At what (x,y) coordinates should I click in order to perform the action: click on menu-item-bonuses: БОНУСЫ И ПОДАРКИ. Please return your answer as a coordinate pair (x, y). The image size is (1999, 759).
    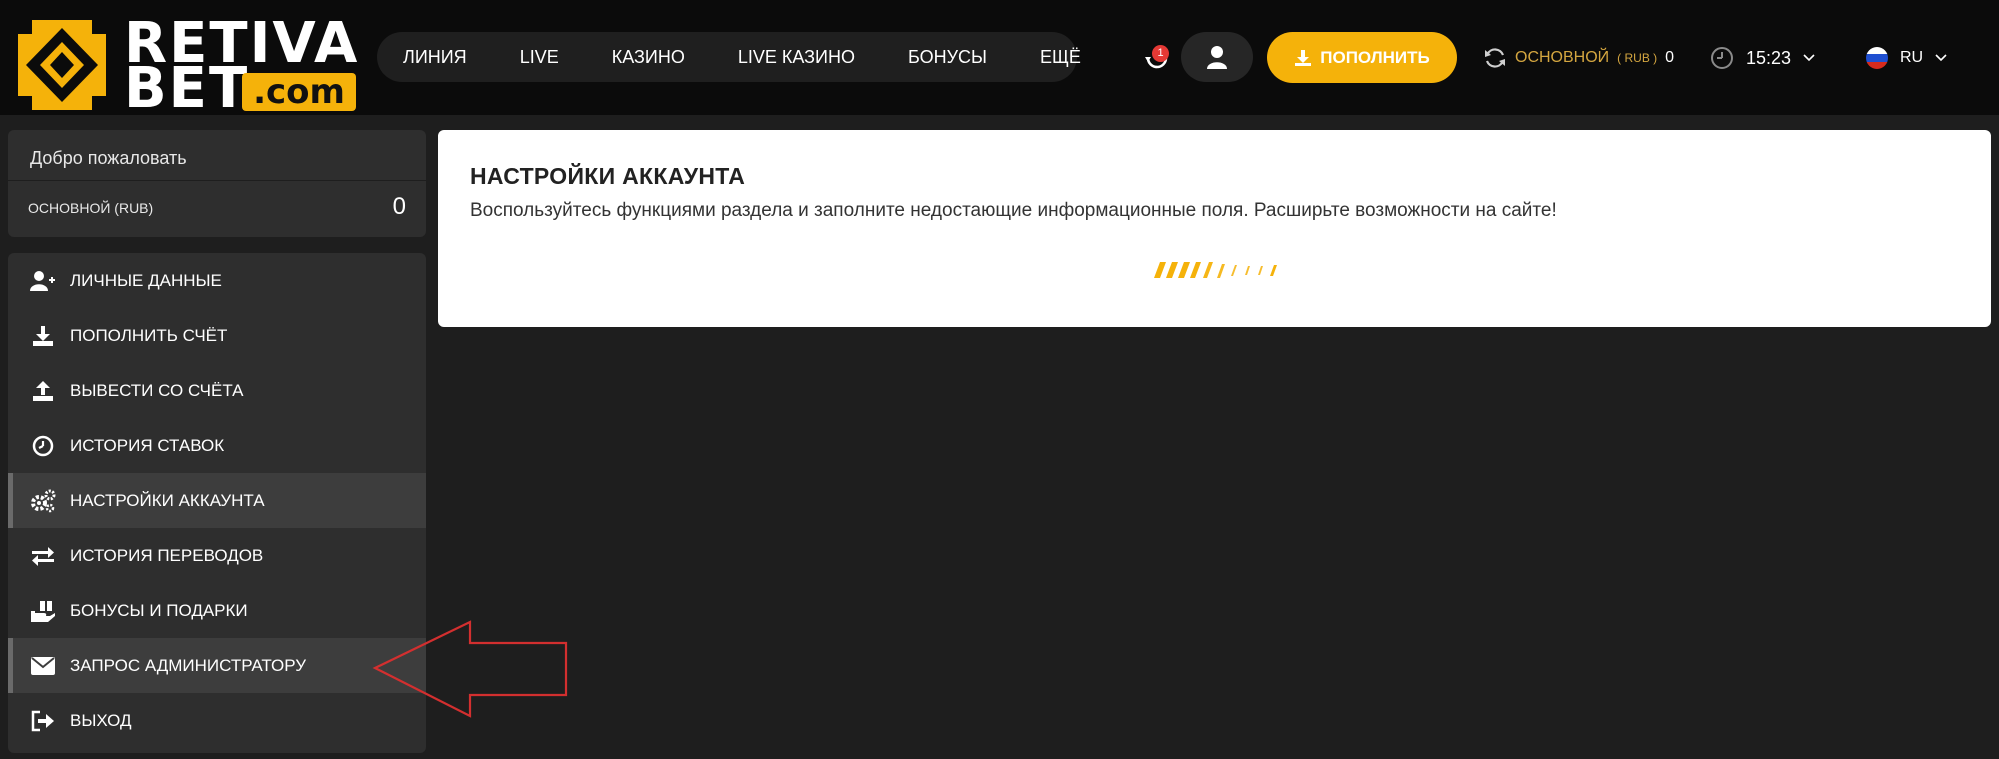
    Looking at the image, I should click on (217, 610).